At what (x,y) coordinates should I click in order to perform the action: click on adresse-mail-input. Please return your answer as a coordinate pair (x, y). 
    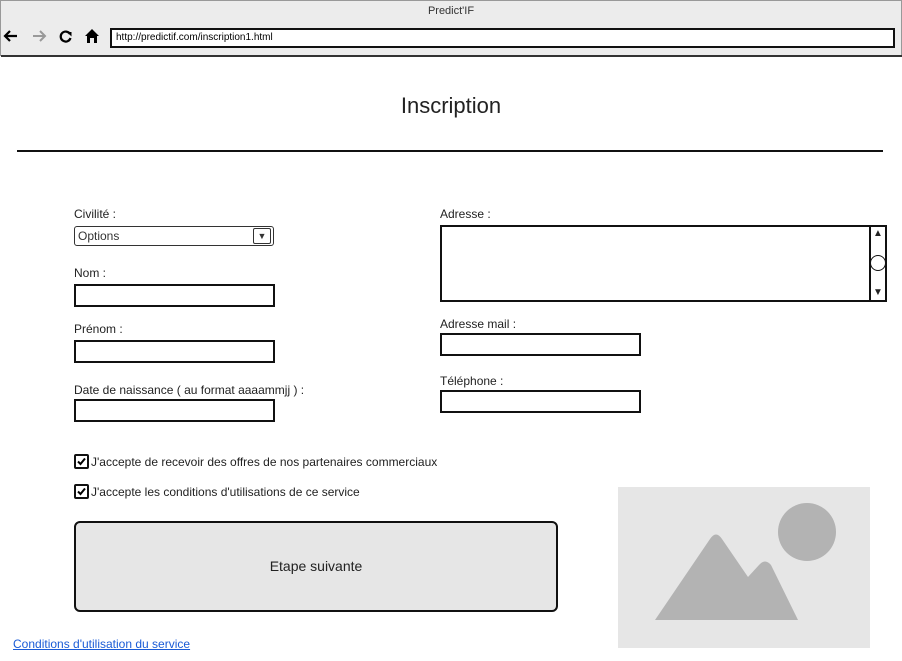
    Looking at the image, I should click on (540, 344).